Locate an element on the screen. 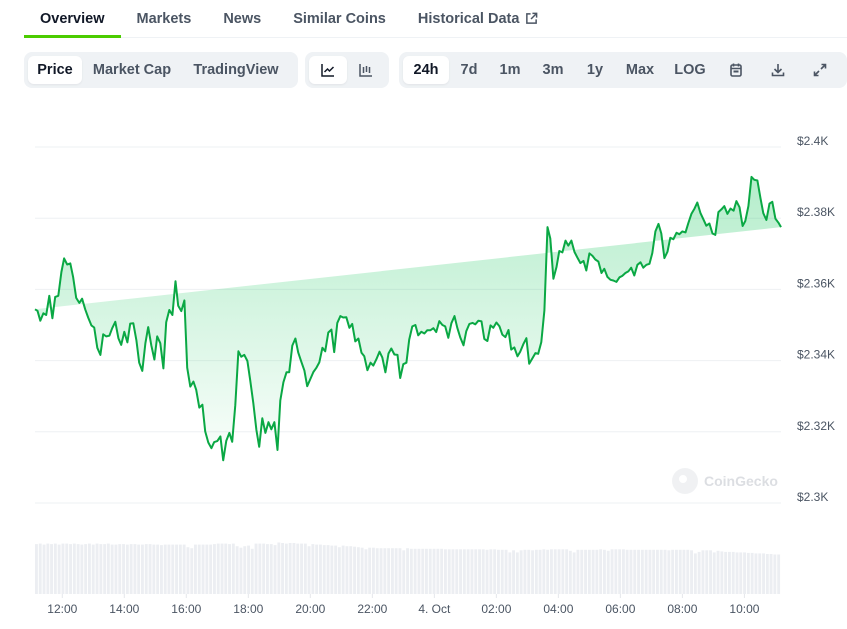  line-chart-icon is located at coordinates (328, 70).